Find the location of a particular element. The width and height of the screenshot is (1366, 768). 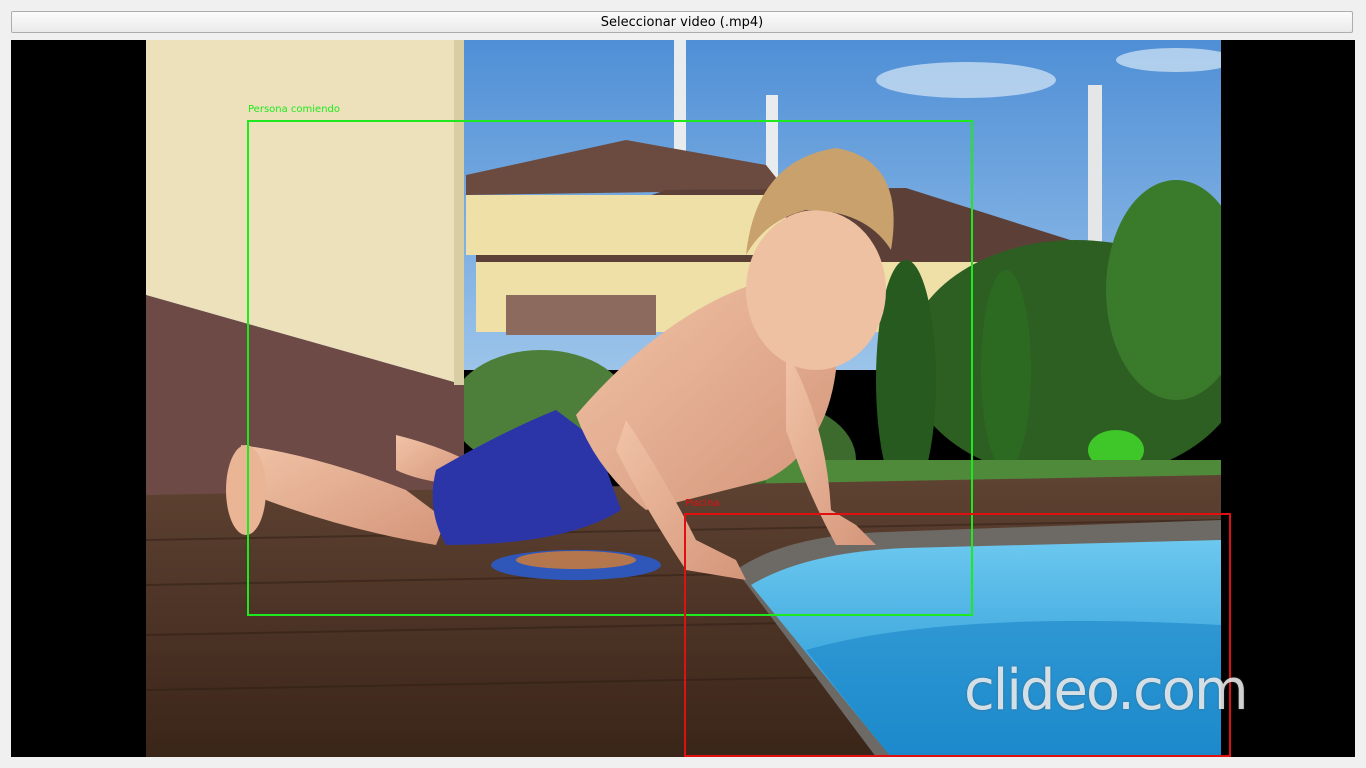

watermark-text: clideo.com is located at coordinates (1106, 690).